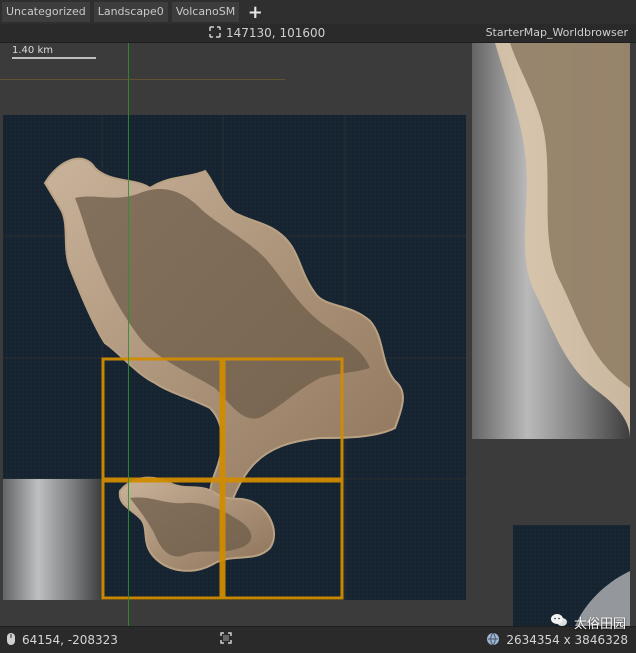  I want to click on world-toolbar: 147130, 101600 StarterMap_Worldbrowser, so click(318, 33).